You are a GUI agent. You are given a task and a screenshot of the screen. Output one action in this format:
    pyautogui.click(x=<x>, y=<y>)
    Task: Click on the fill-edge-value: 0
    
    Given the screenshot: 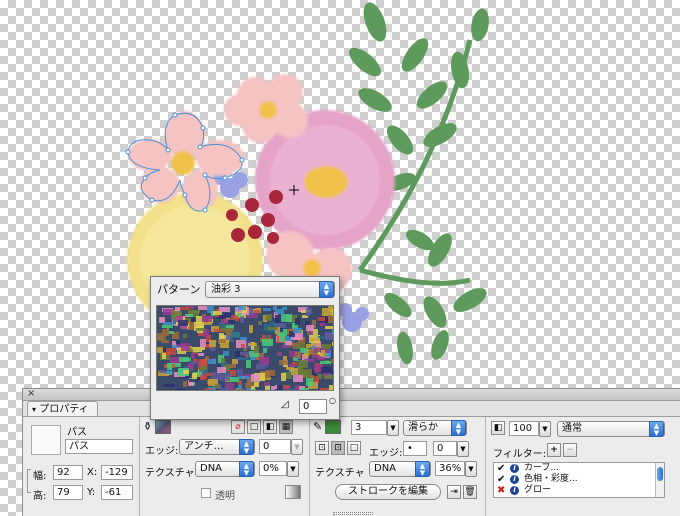 What is the action you would take?
    pyautogui.click(x=275, y=446)
    